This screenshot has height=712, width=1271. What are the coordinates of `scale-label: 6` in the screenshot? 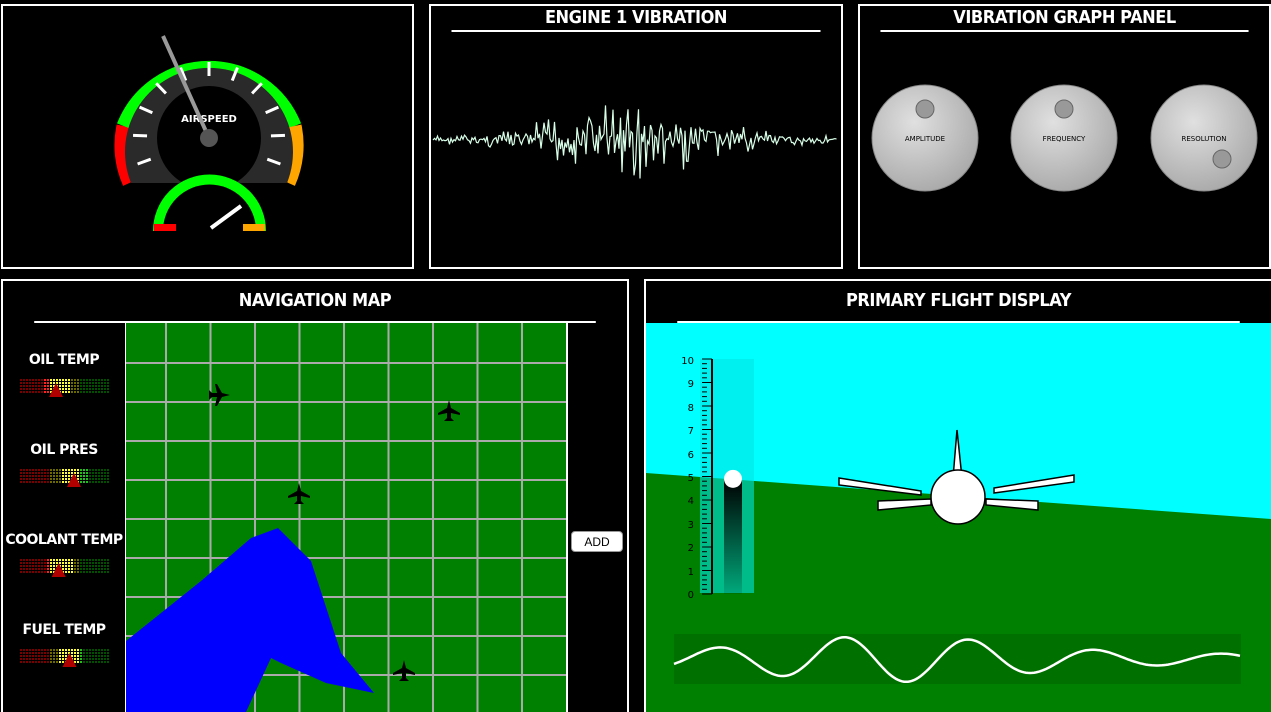 It's located at (691, 455).